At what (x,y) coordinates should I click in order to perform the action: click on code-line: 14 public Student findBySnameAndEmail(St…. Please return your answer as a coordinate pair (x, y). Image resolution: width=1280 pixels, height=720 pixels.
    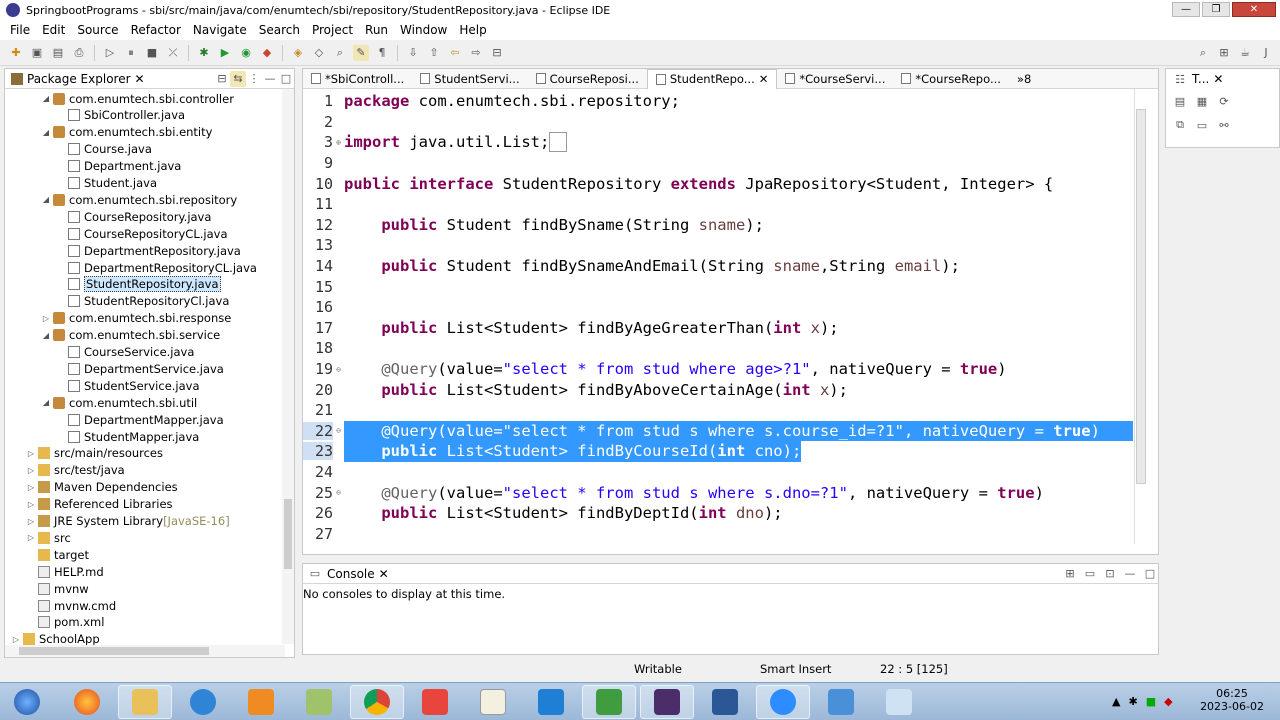
    Looking at the image, I should click on (718, 266).